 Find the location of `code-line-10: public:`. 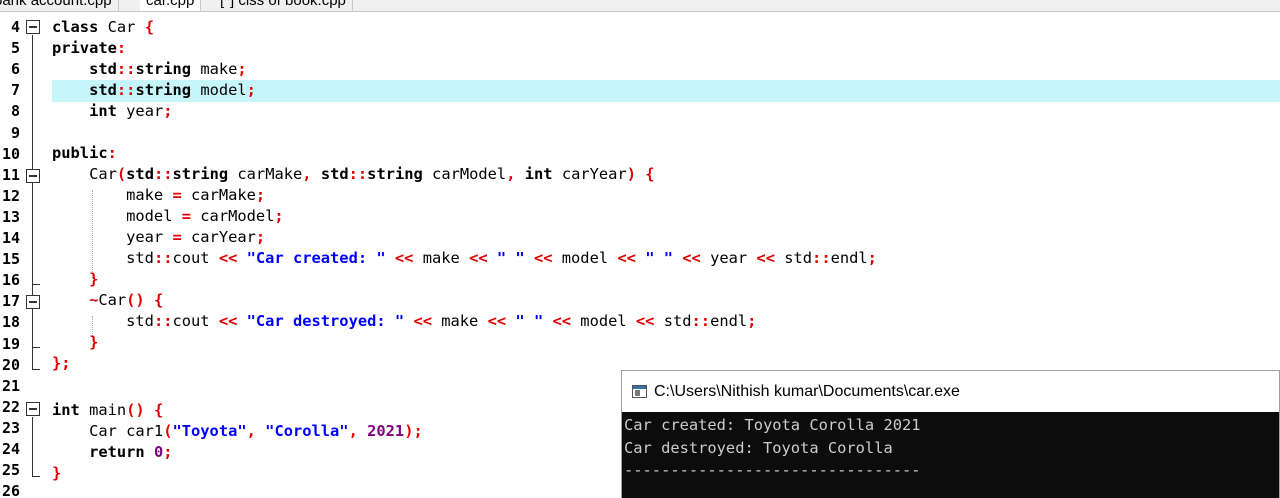

code-line-10: public: is located at coordinates (84, 153).